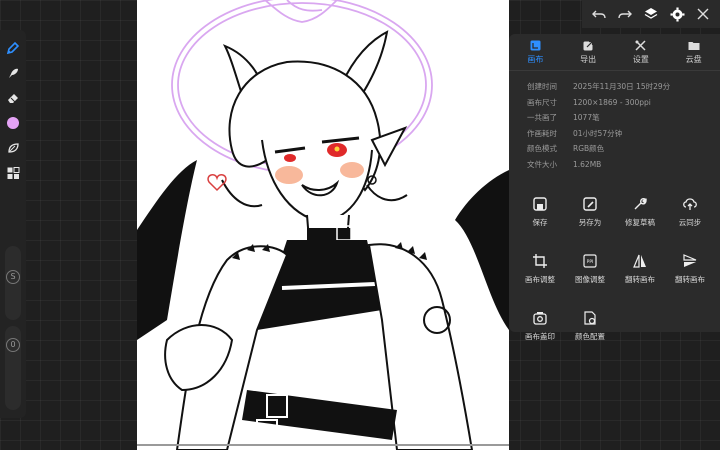  Describe the element at coordinates (589, 149) in the screenshot. I see `info-value: RGB颜色` at that location.